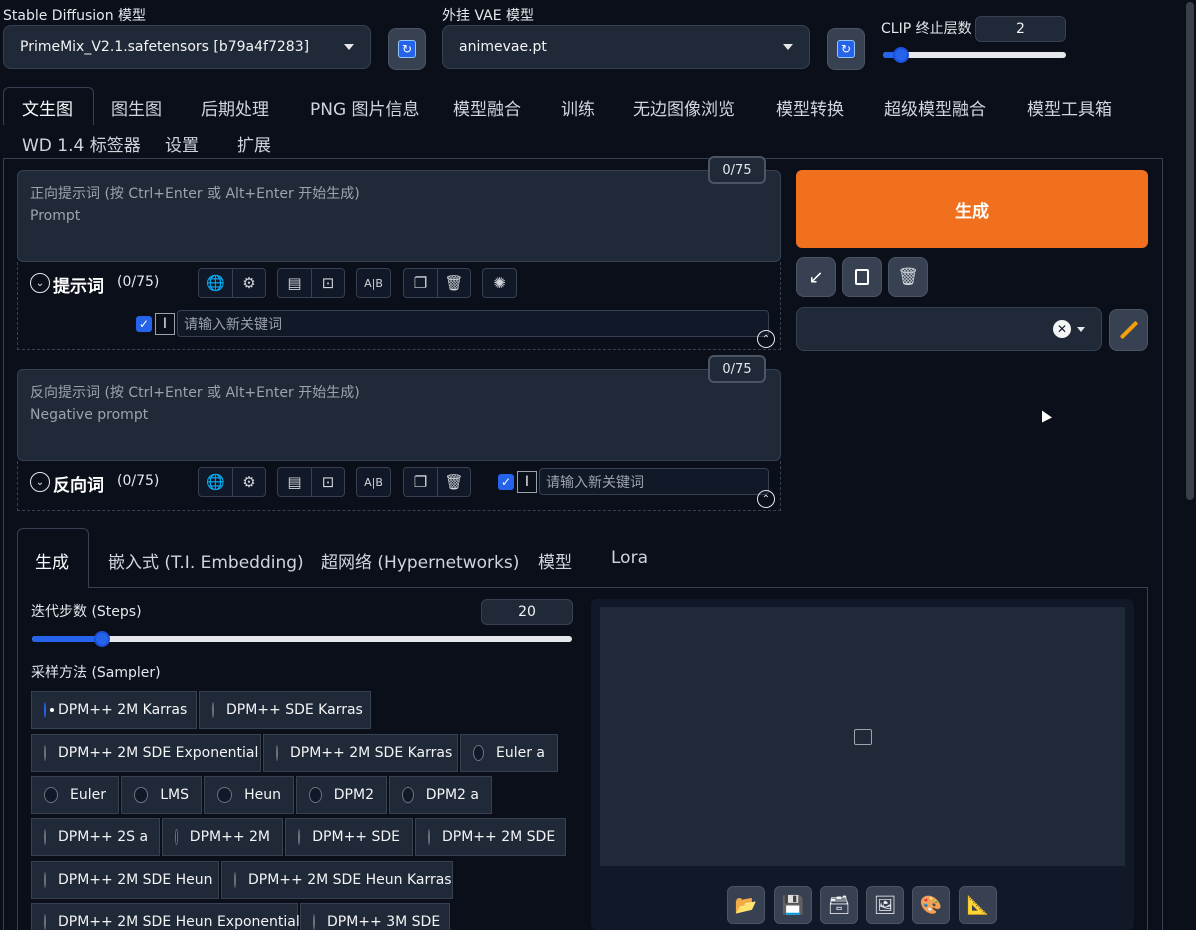 This screenshot has height=930, width=1196. I want to click on tab-model-converter: 模型转换, so click(810, 107).